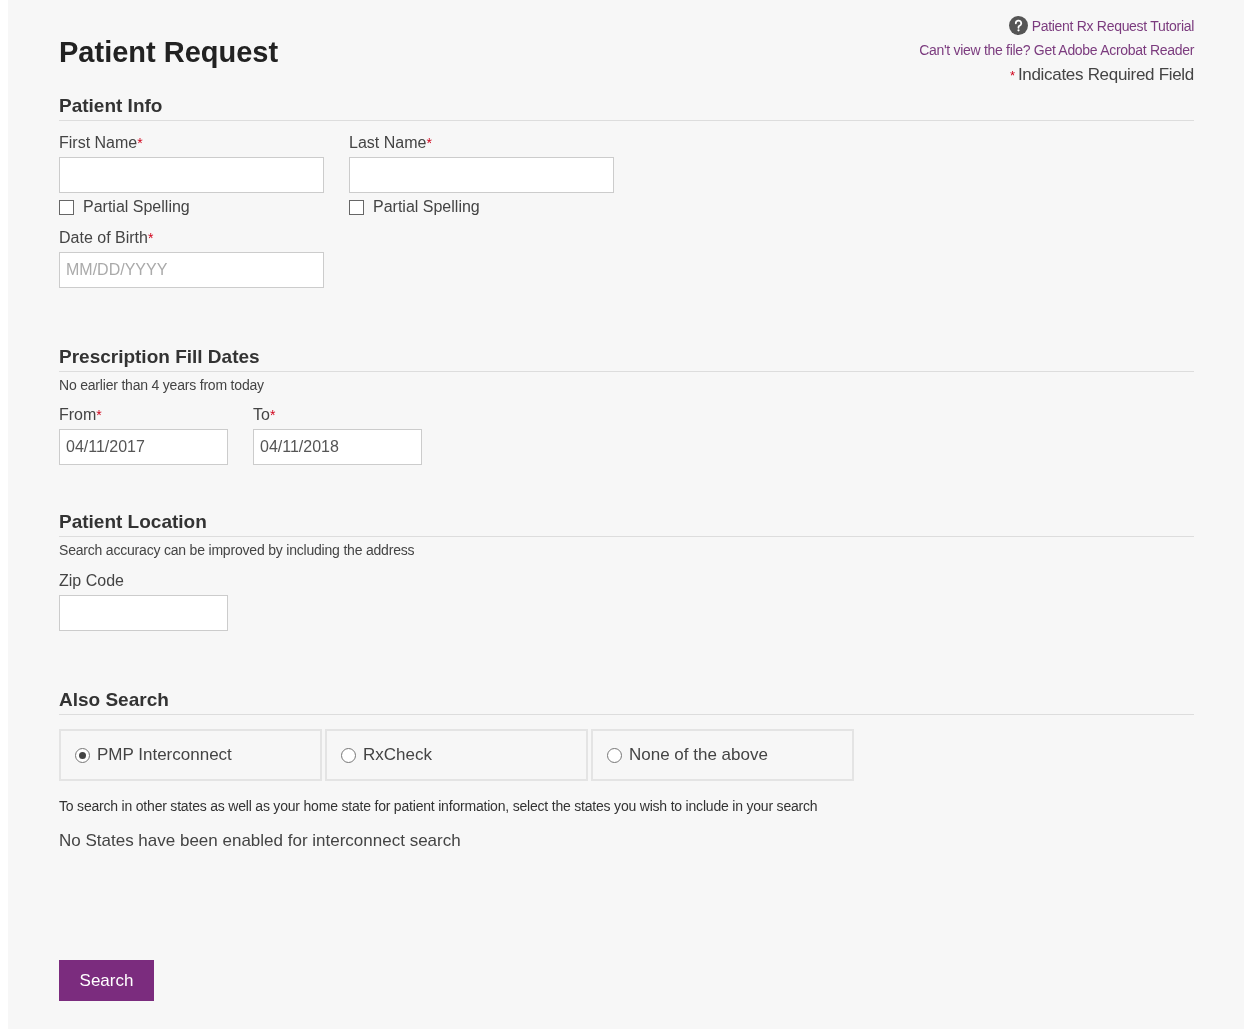 Image resolution: width=1244 pixels, height=1029 pixels. Describe the element at coordinates (103, 238) in the screenshot. I see `field-label: Date of Birth` at that location.